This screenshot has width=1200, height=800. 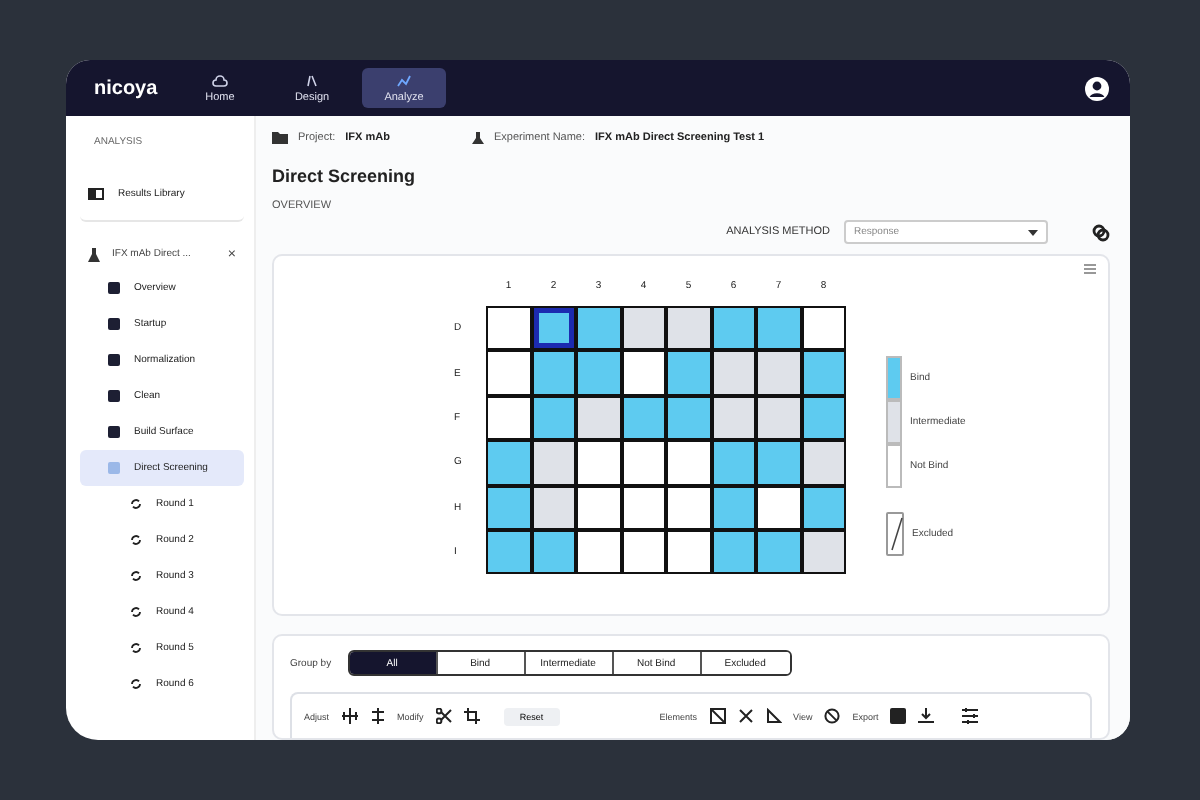 What do you see at coordinates (443, 716) in the screenshot?
I see `scissors-icon` at bounding box center [443, 716].